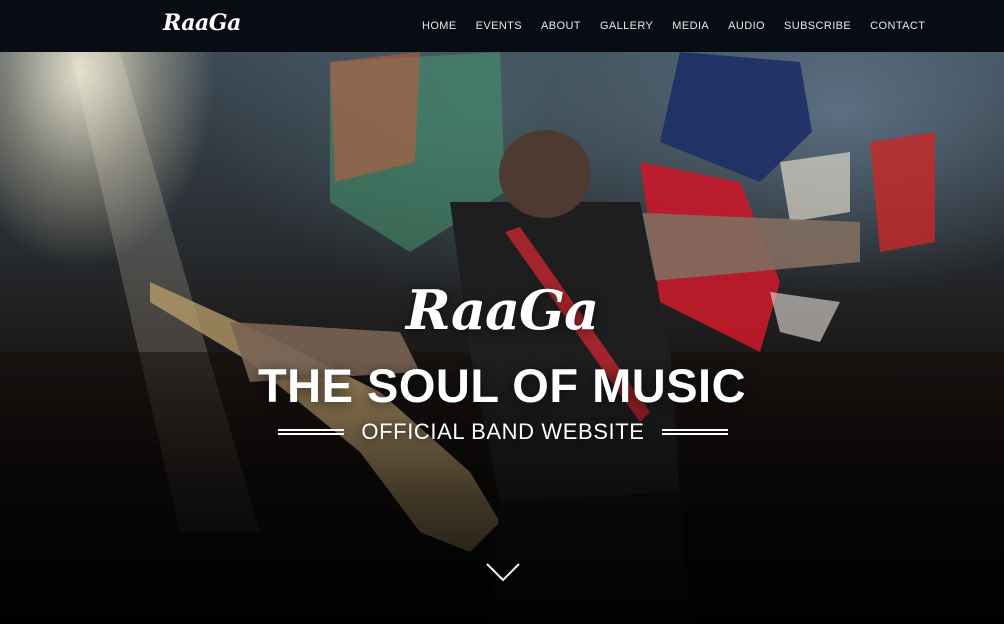 Image resolution: width=1004 pixels, height=624 pixels. I want to click on chevron-down-icon, so click(503, 572).